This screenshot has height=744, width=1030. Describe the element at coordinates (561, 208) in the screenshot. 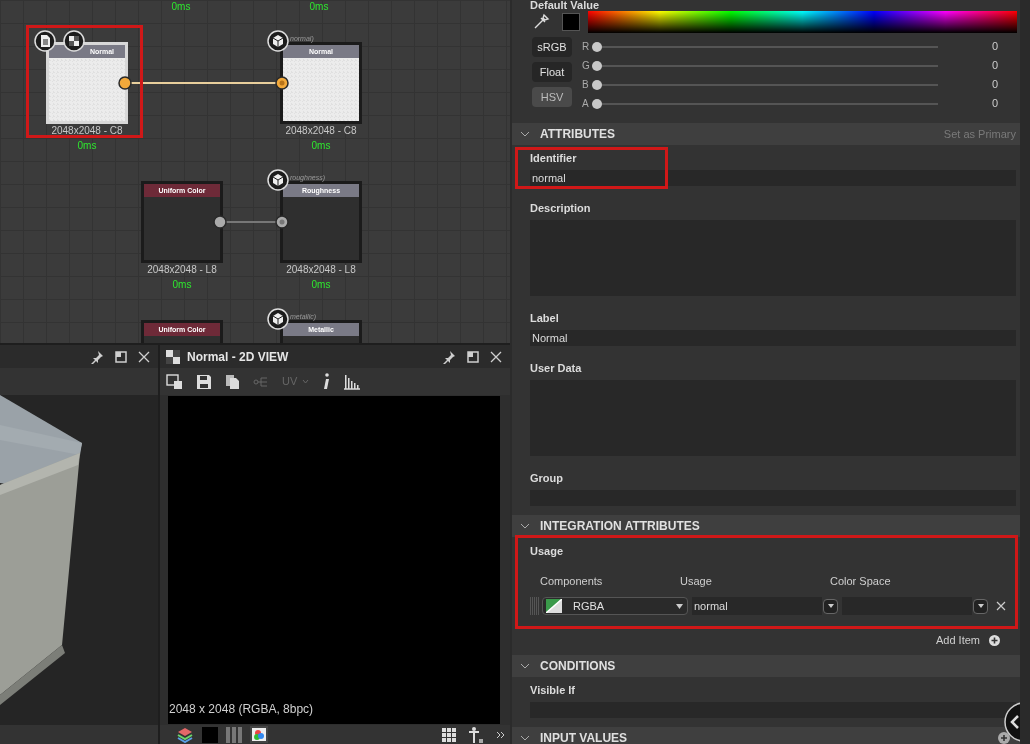

I see `field-label: Description` at that location.